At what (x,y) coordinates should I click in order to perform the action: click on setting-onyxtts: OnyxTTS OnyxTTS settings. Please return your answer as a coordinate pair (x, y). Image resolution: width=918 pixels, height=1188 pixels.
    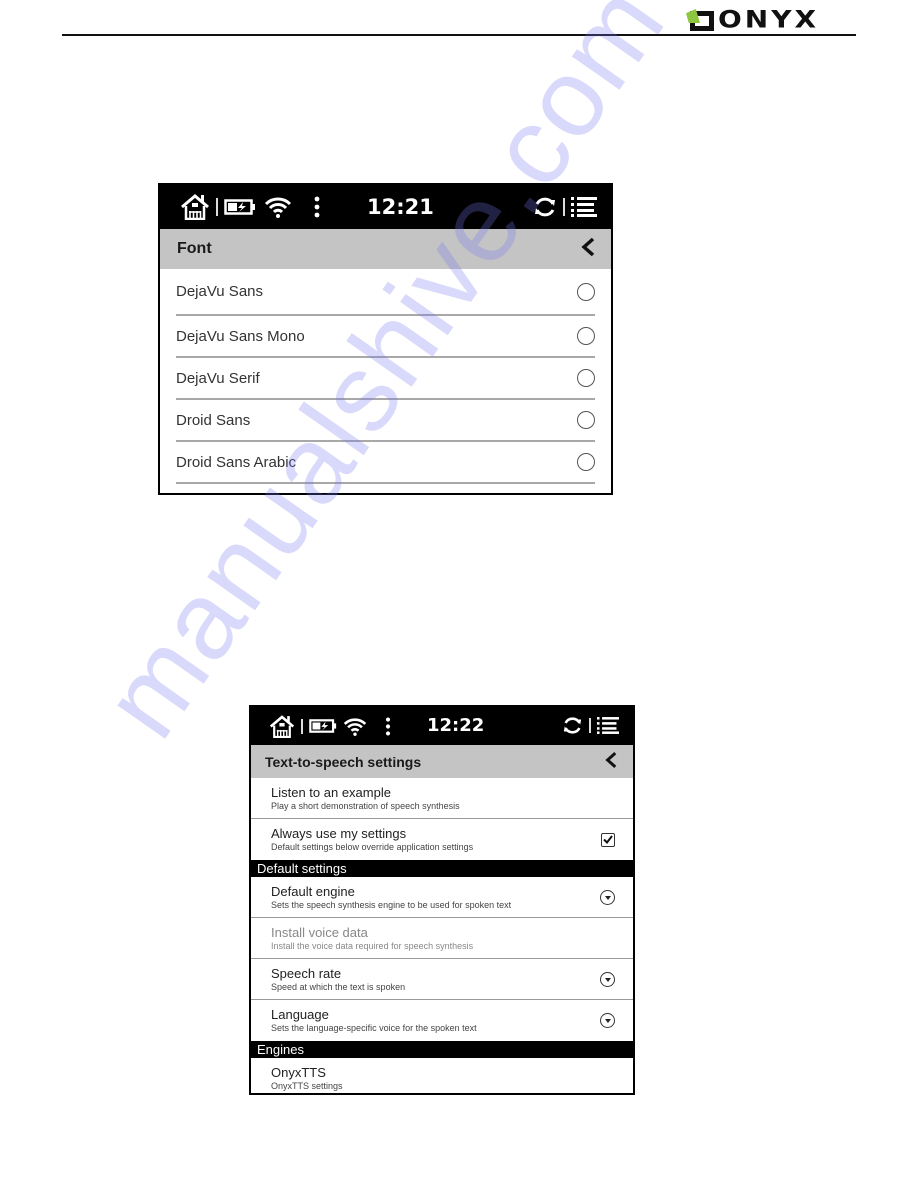
    Looking at the image, I should click on (442, 1075).